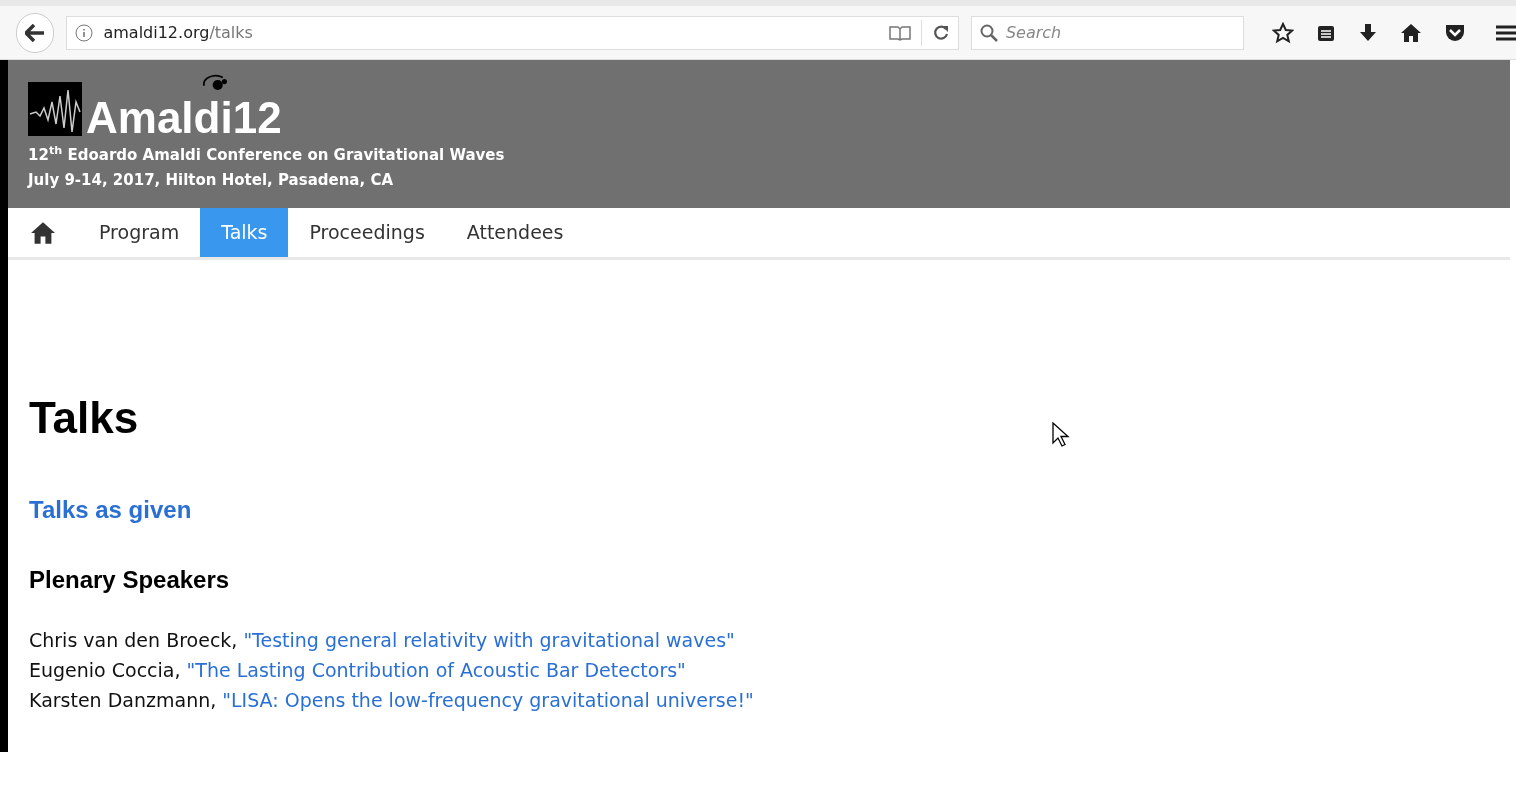 The image size is (1516, 801). What do you see at coordinates (488, 700) in the screenshot?
I see `talk-title-link: "LISA: Opens the low-frequency gravitational universe!"` at bounding box center [488, 700].